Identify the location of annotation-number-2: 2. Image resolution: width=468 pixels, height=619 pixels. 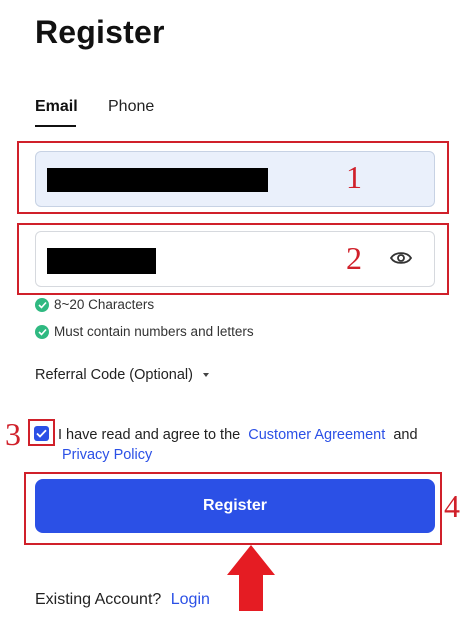
(354, 258).